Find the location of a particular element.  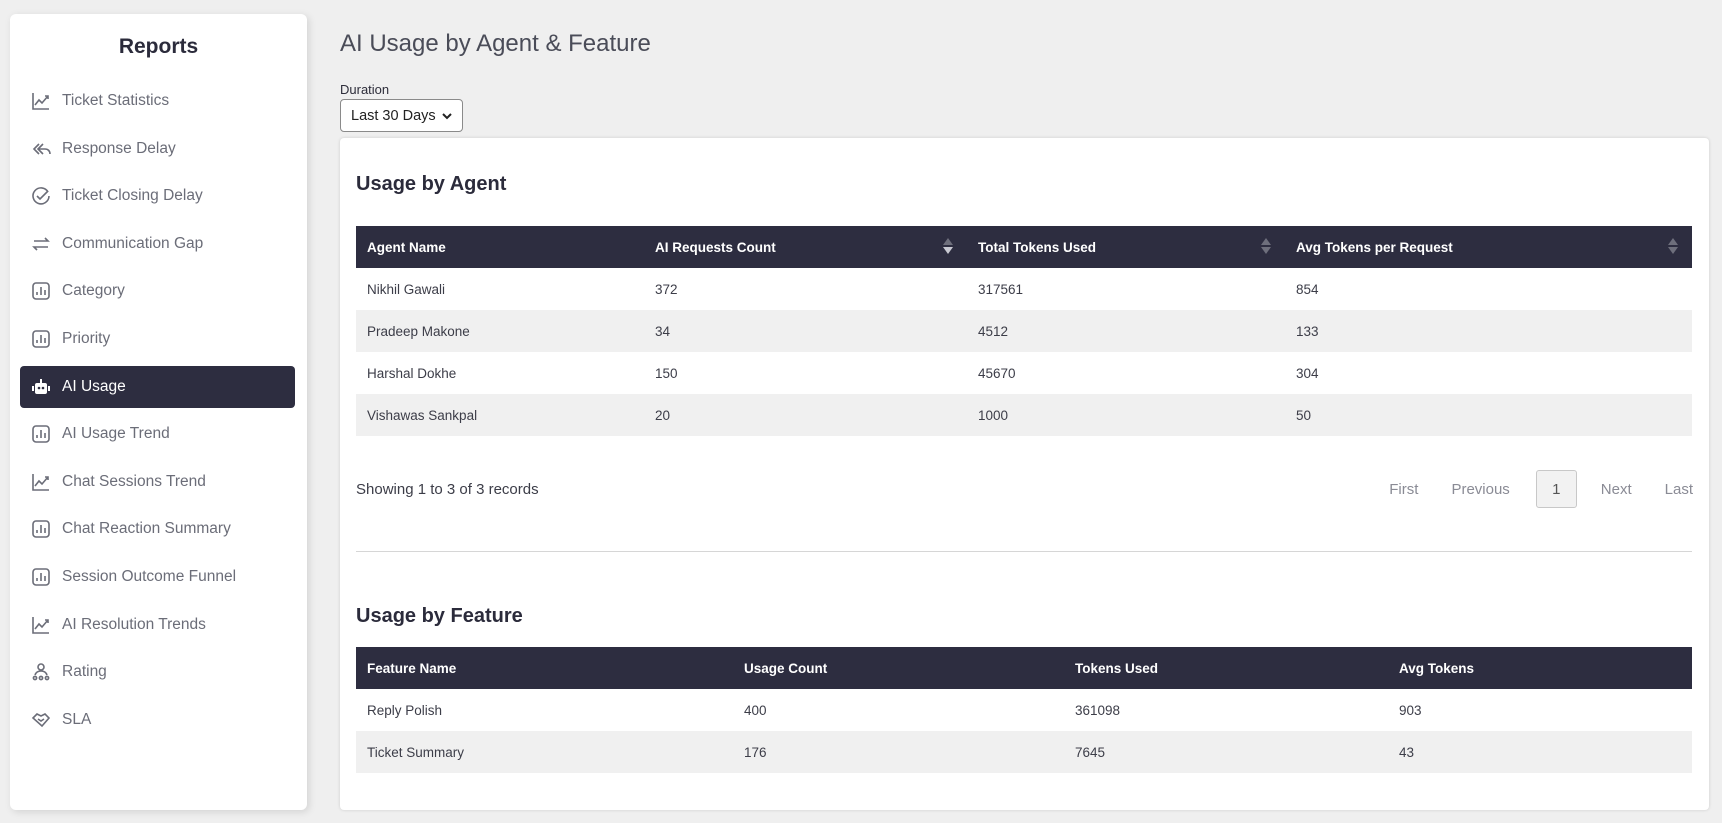

cell-agent-name: Vishawas Sankpal is located at coordinates (422, 415).